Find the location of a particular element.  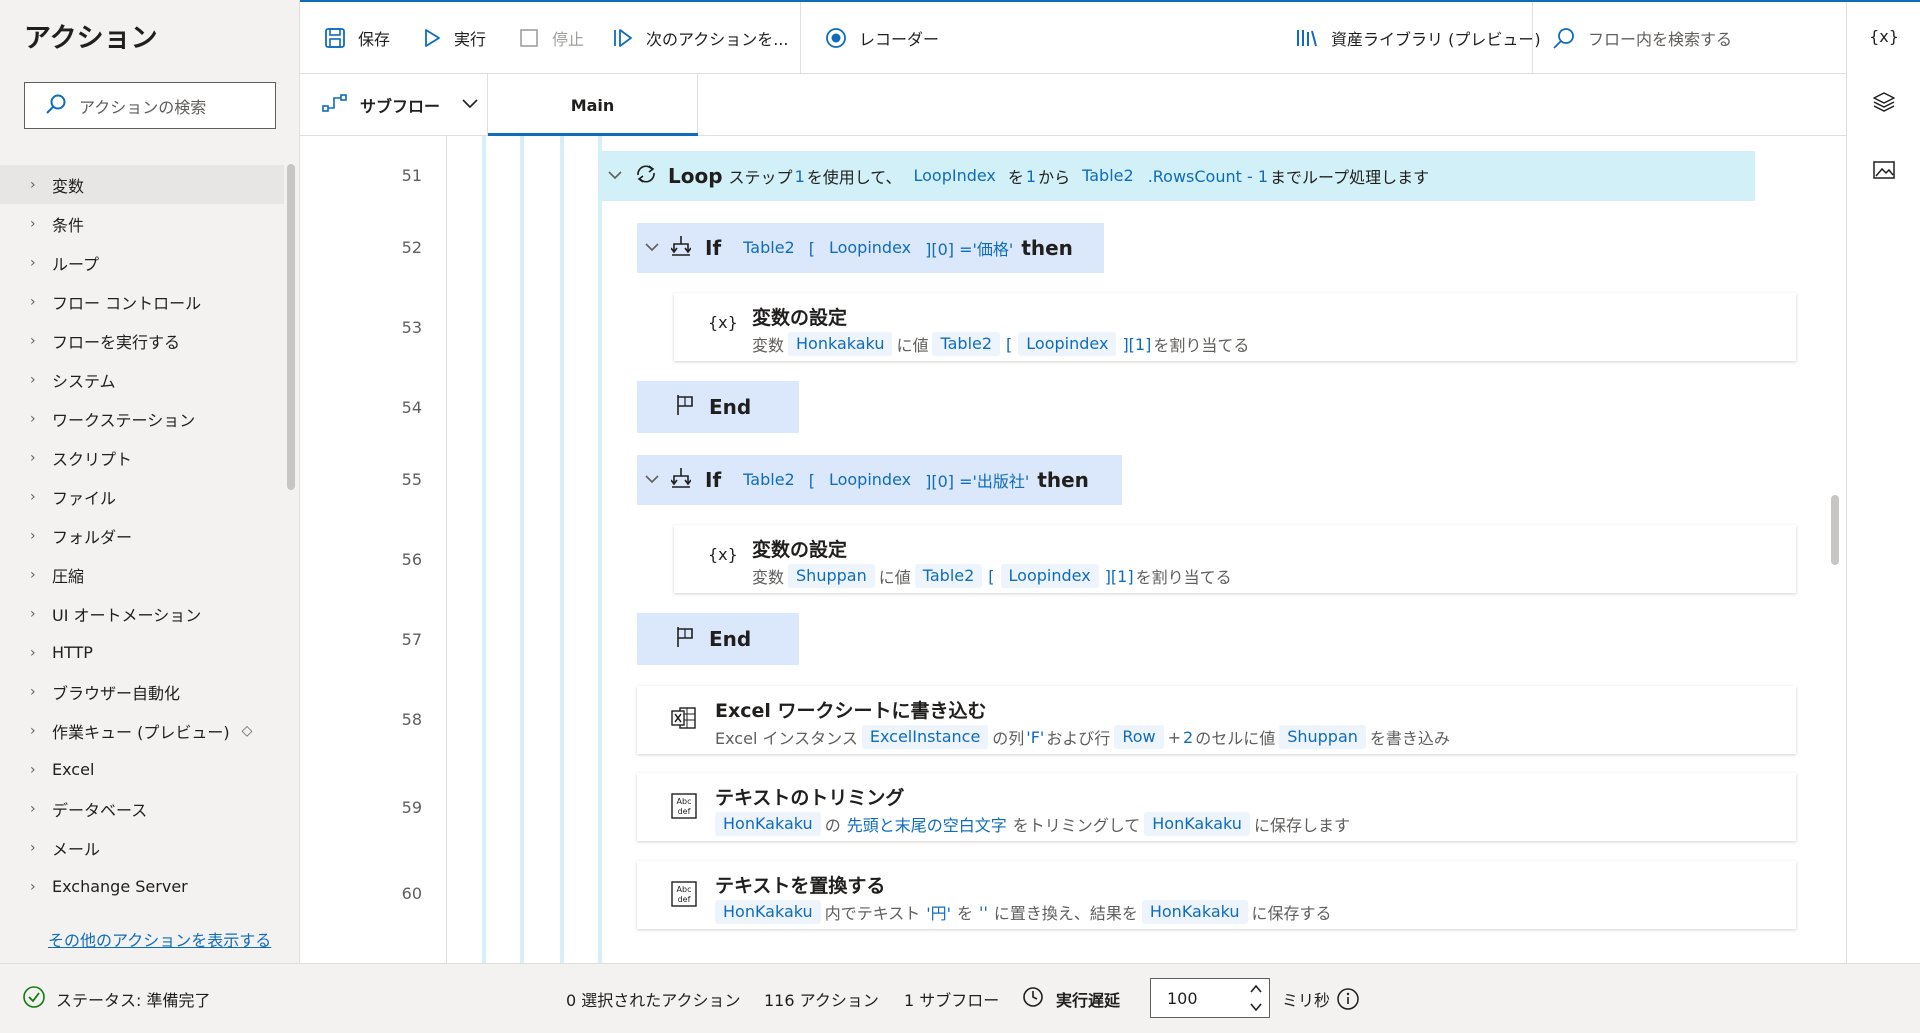

category-run-flow: › フローを実行する is located at coordinates (142, 340).